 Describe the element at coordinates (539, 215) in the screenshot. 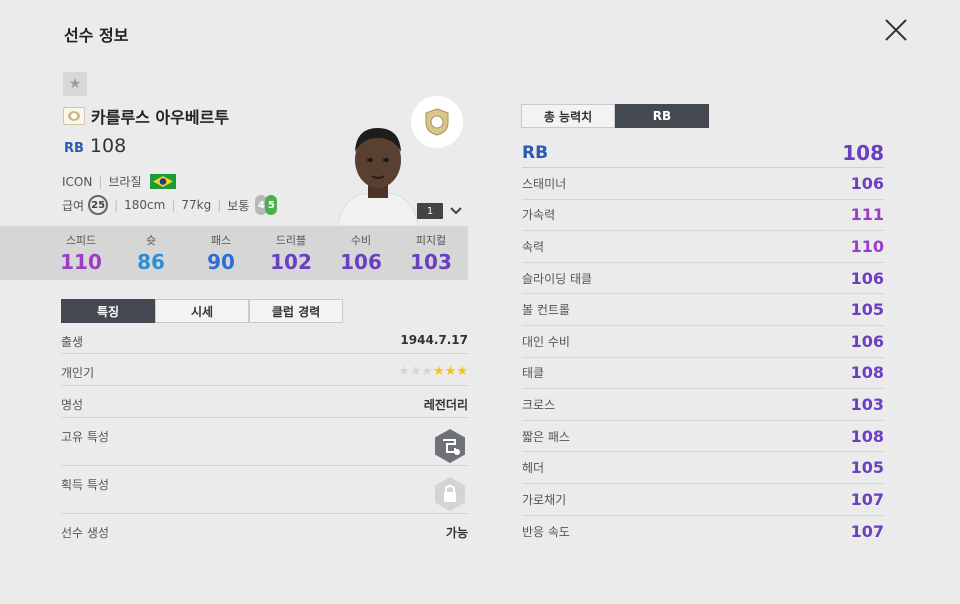

I see `attribute-label: 가속력` at that location.